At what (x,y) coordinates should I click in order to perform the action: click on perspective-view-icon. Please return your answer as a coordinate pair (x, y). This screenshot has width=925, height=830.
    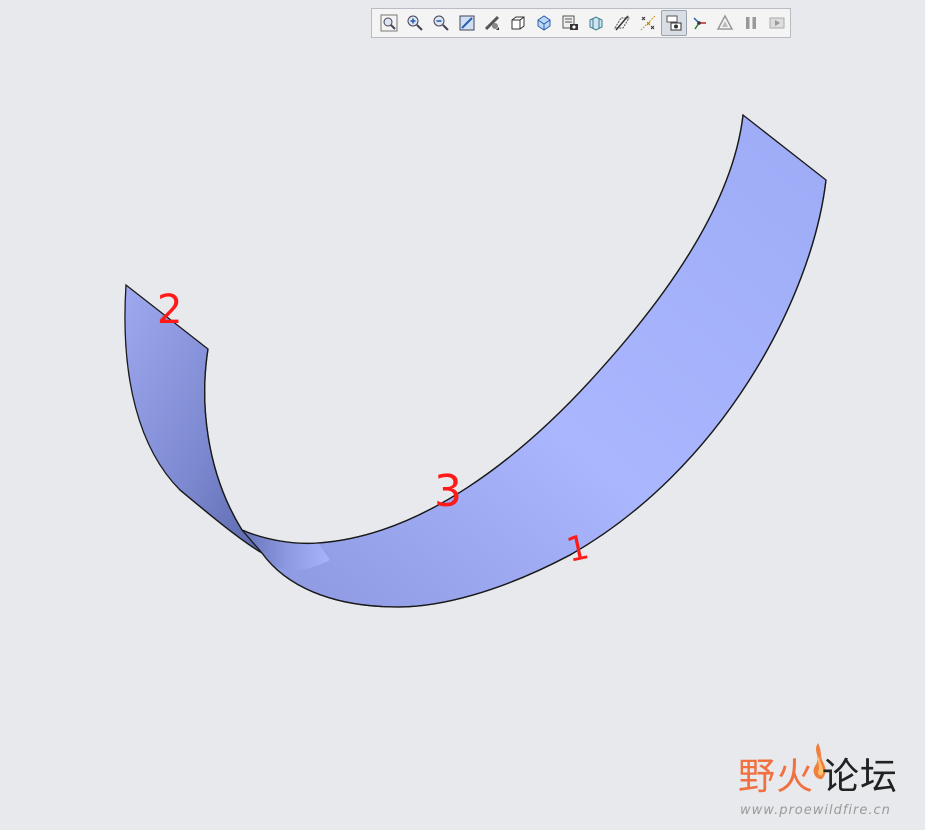
    Looking at the image, I should click on (492, 23).